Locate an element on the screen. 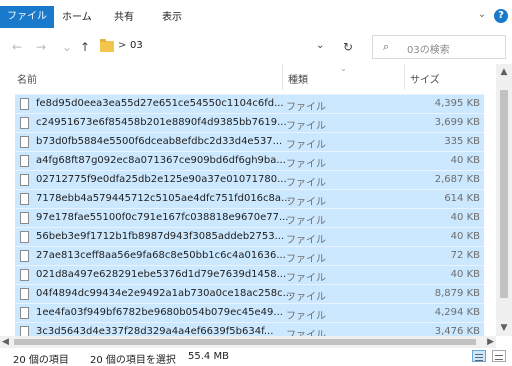 This screenshot has width=512, height=366. column-type: 種類 is located at coordinates (298, 78).